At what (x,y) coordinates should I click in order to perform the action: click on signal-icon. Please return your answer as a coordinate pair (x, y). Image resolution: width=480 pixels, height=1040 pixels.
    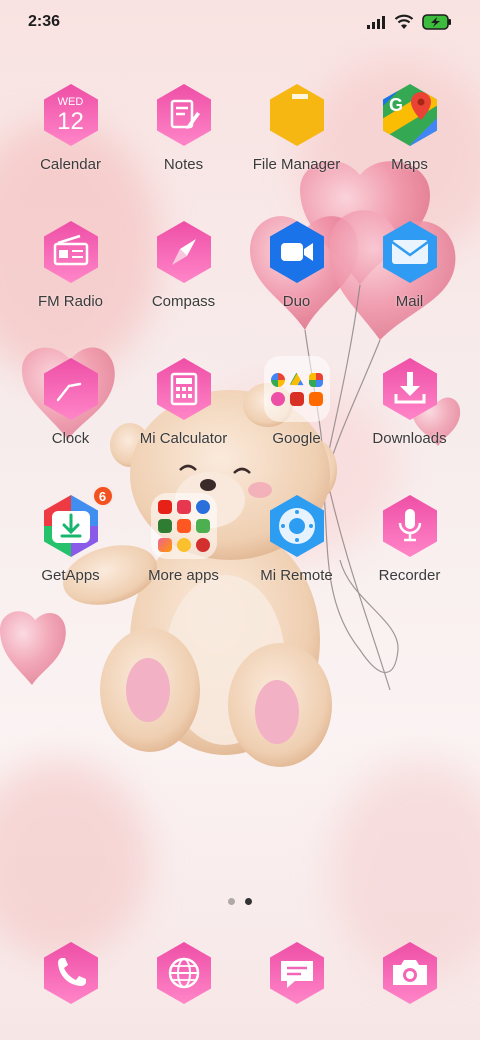
    Looking at the image, I should click on (376, 22).